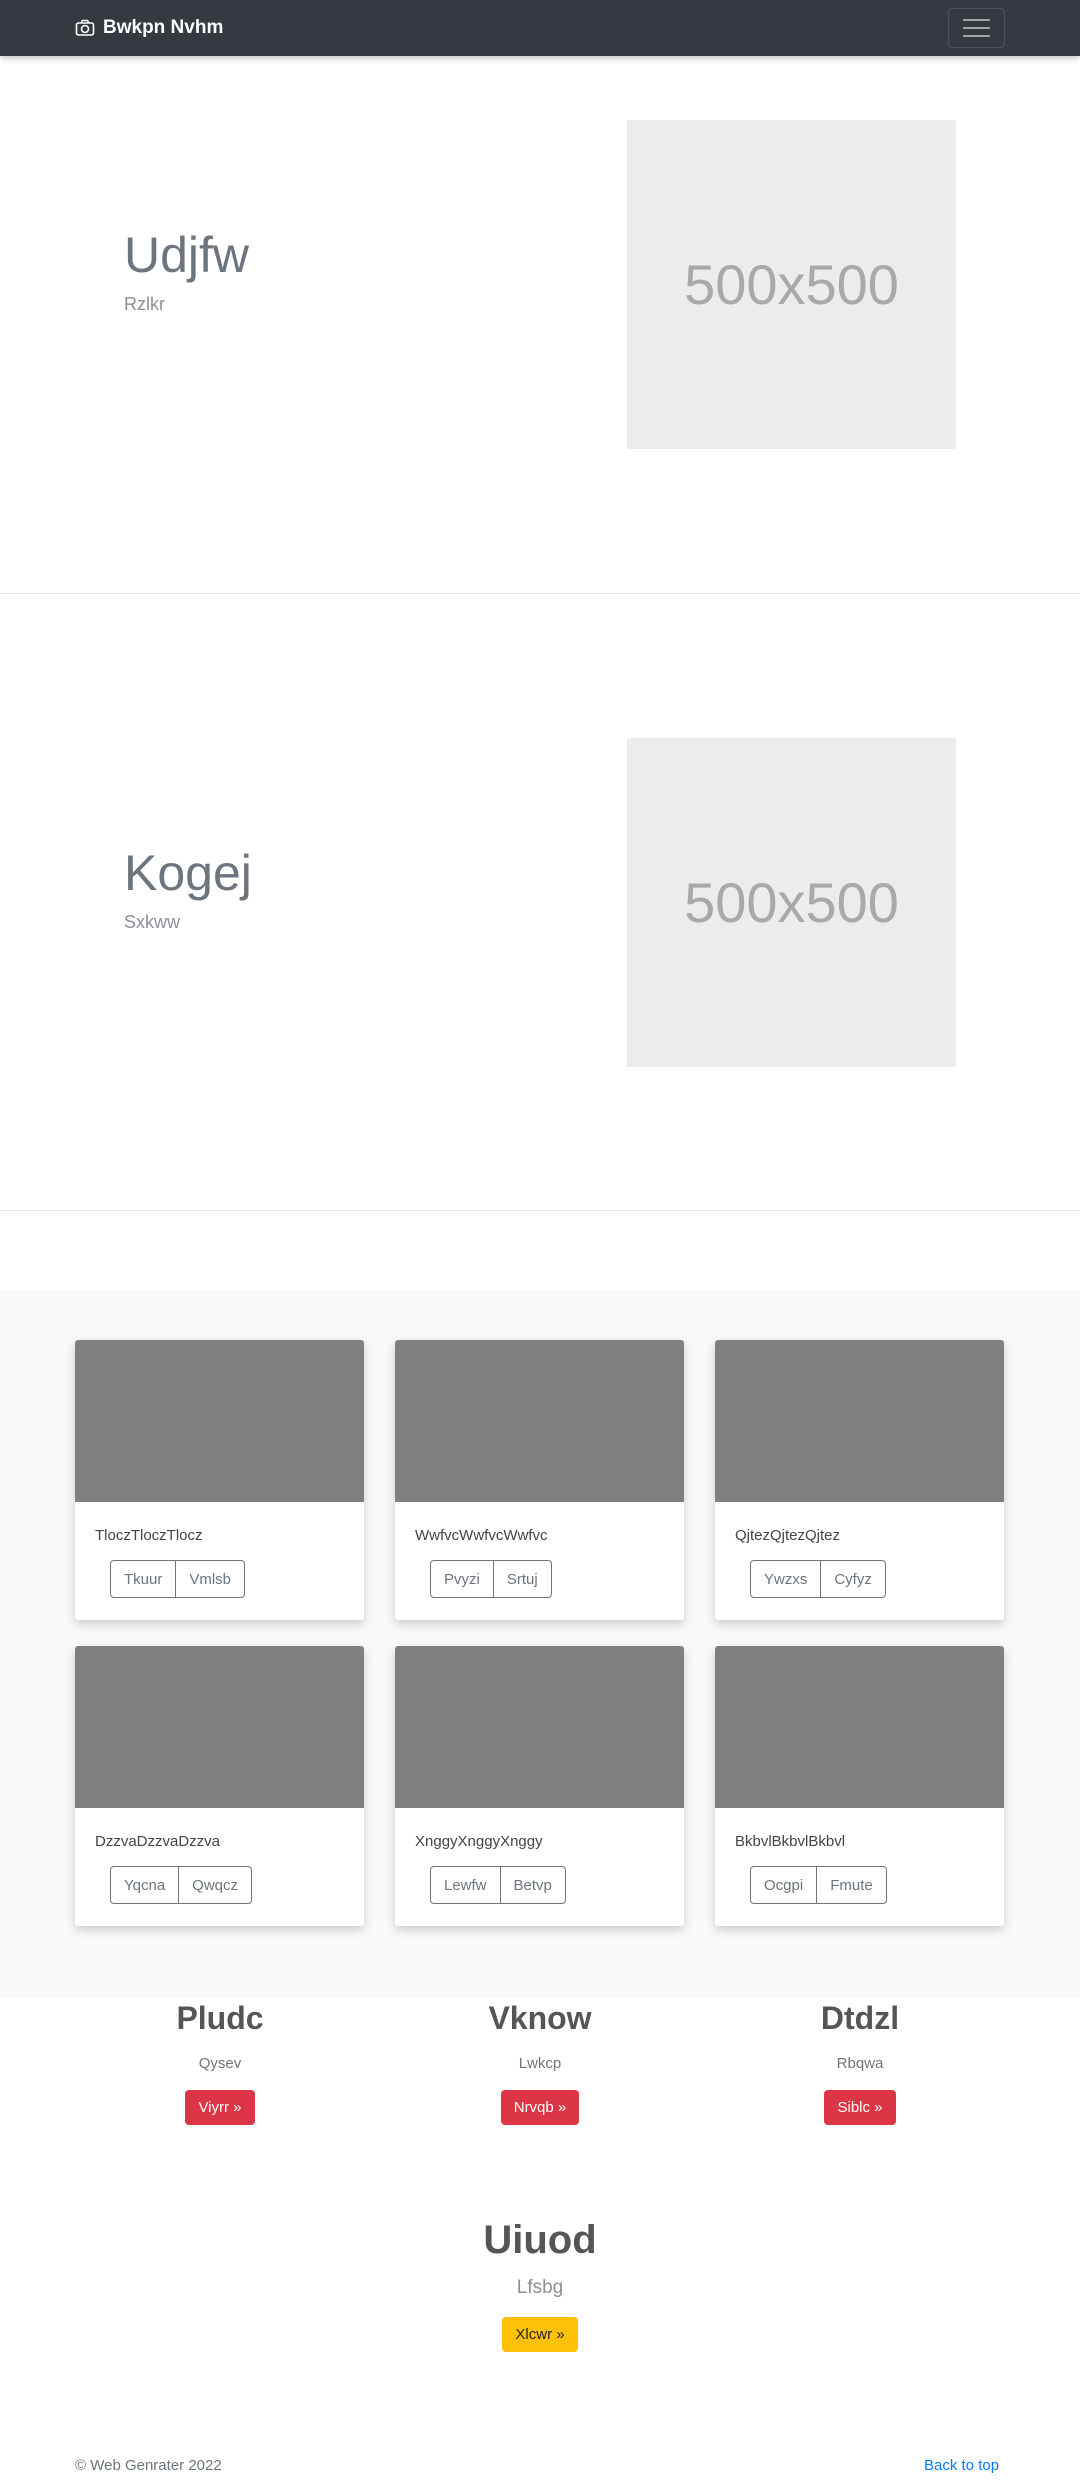 The image size is (1080, 2481). Describe the element at coordinates (790, 1841) in the screenshot. I see `card-text: BkbvlBkbvlBkbvl` at that location.